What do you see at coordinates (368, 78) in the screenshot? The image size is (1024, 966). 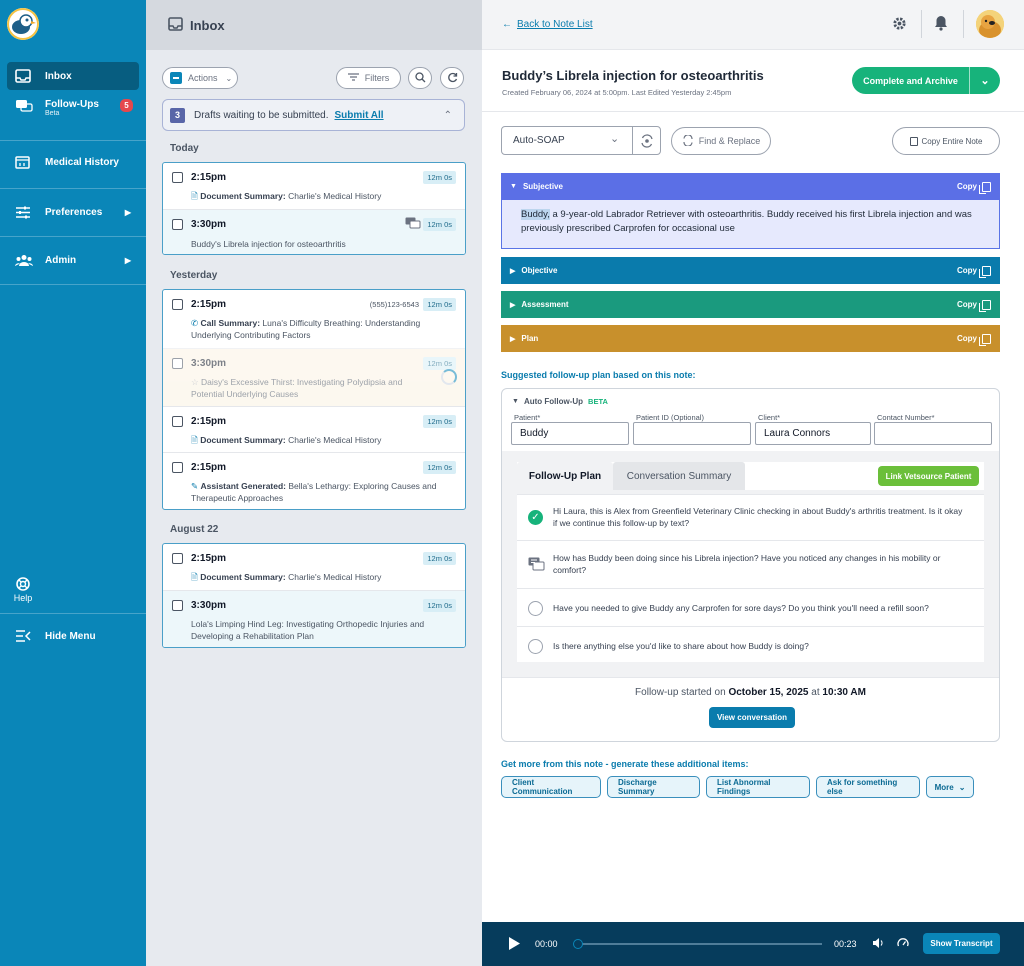 I see `filters-button: Filters` at bounding box center [368, 78].